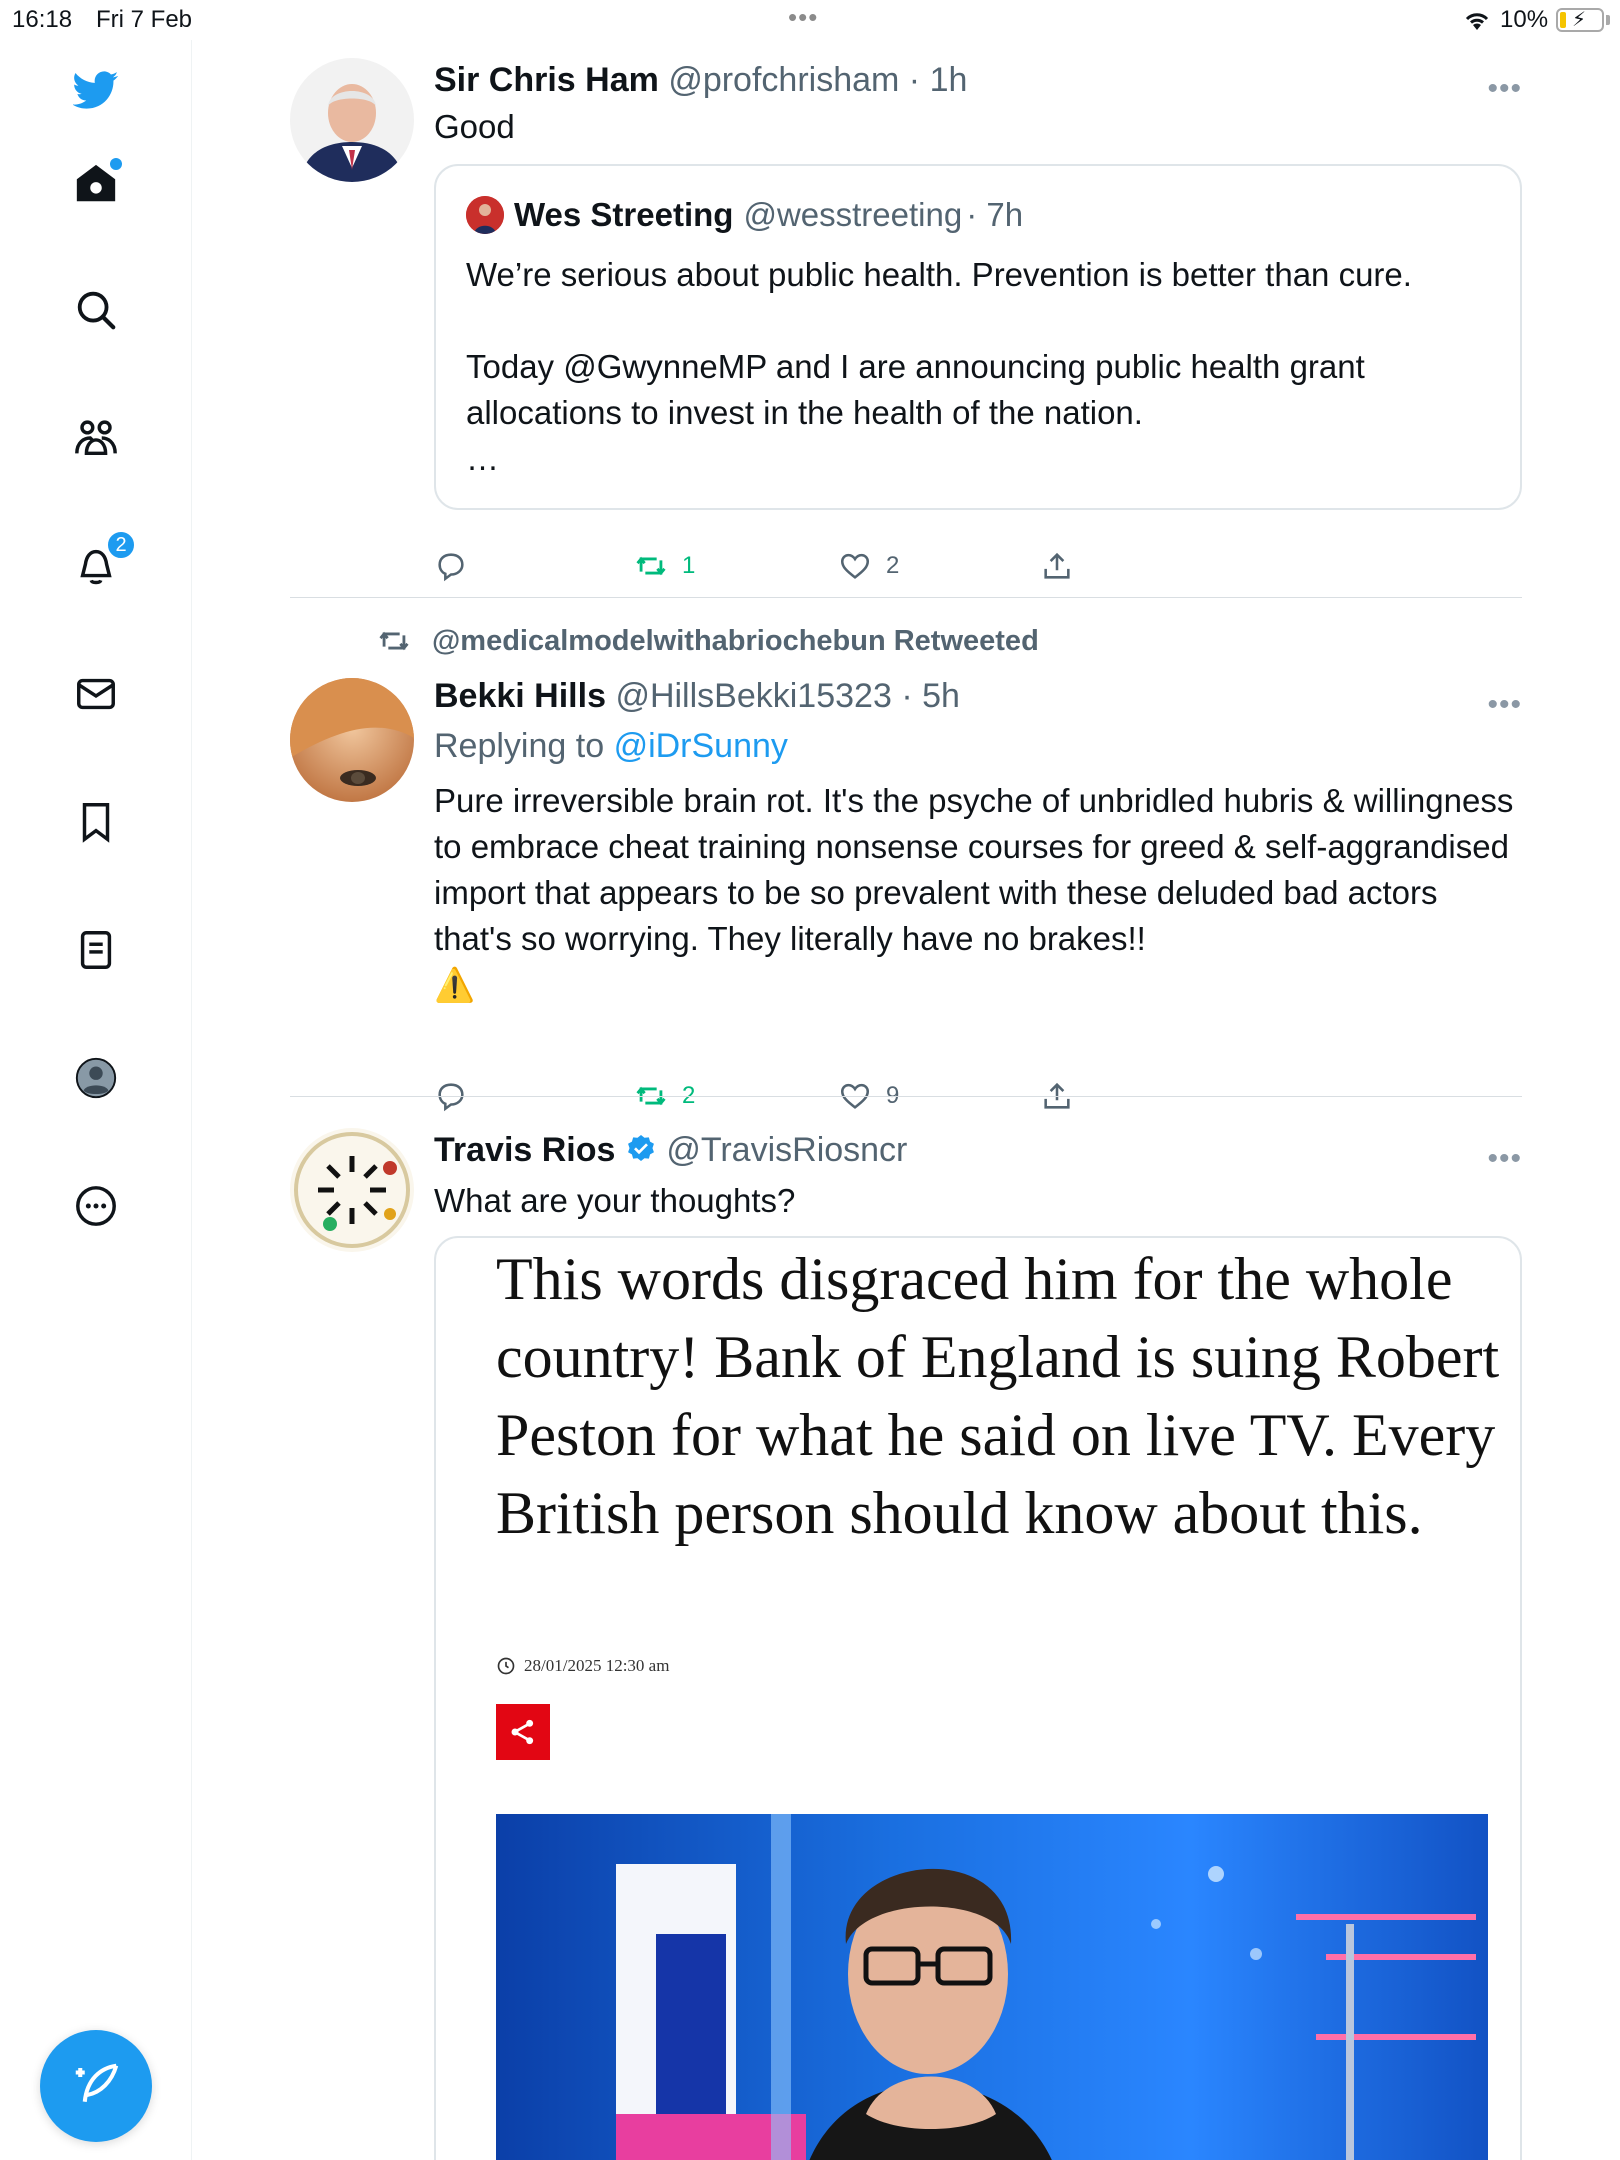  Describe the element at coordinates (523, 1732) in the screenshot. I see `media-share-icon` at that location.